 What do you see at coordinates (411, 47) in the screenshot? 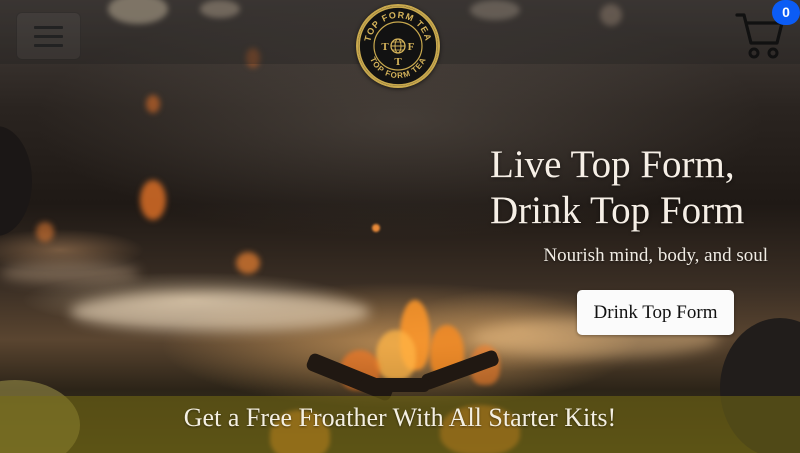
I see `logo-letter-right: F` at bounding box center [411, 47].